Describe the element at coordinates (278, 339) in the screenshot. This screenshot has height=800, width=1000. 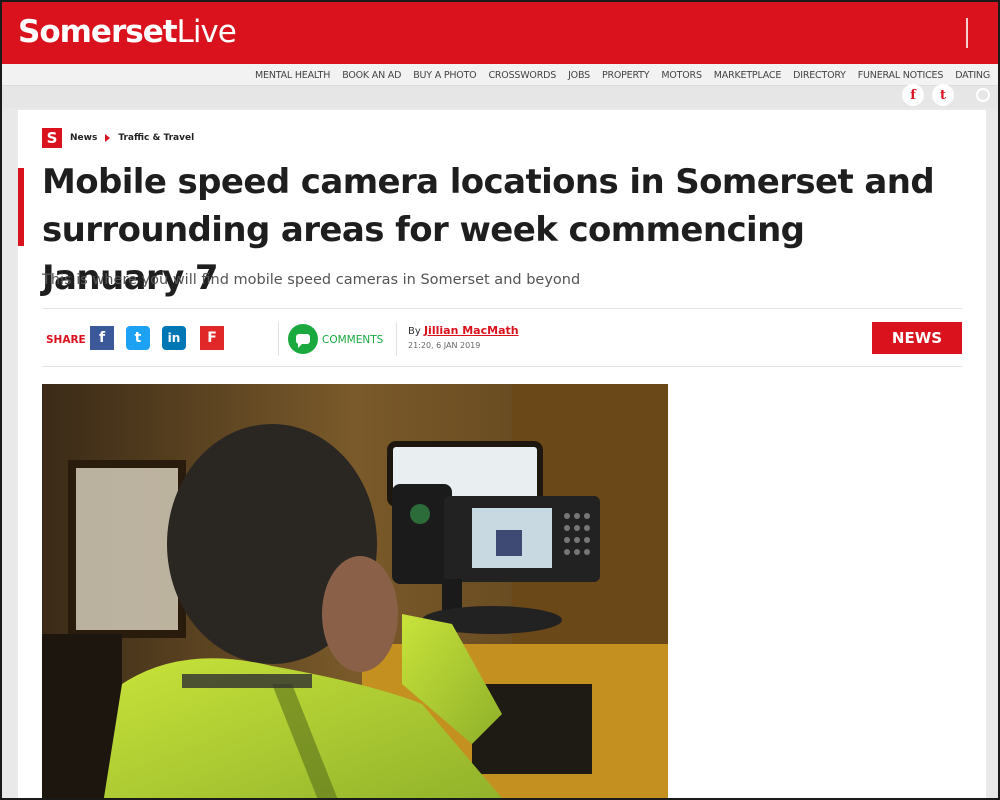
I see `share-divider` at that location.